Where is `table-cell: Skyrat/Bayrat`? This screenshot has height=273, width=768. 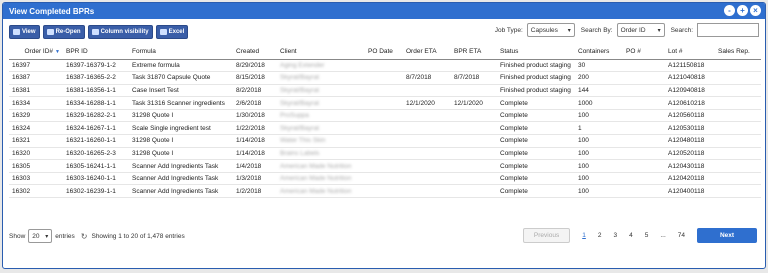
table-cell: Skyrat/Bayrat is located at coordinates (321, 103).